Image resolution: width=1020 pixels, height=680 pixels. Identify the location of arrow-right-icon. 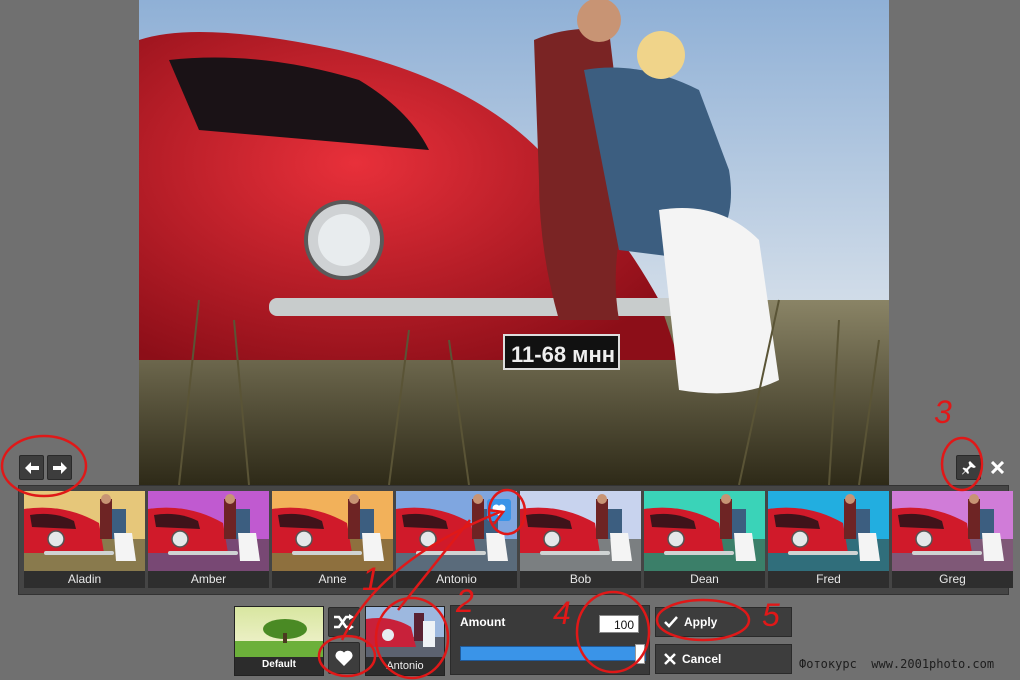
(59, 467).